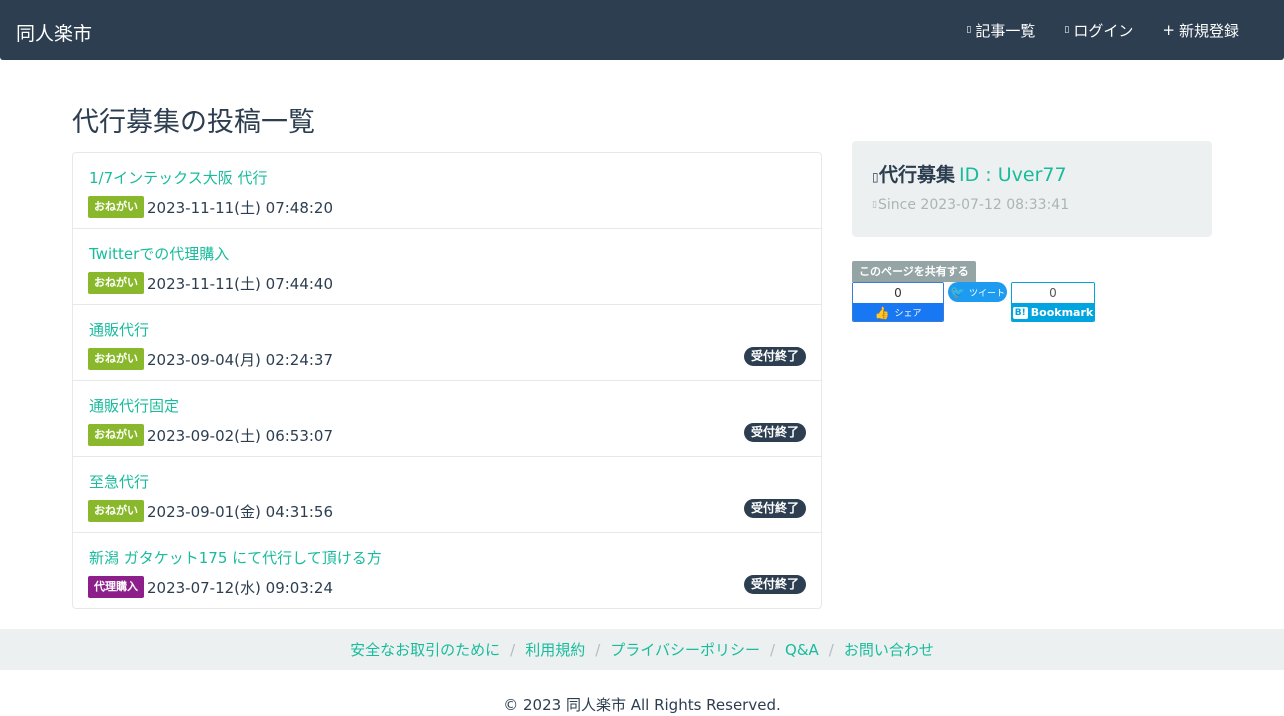 The width and height of the screenshot is (1284, 716). Describe the element at coordinates (969, 30) in the screenshot. I see `list-icon: ▯` at that location.